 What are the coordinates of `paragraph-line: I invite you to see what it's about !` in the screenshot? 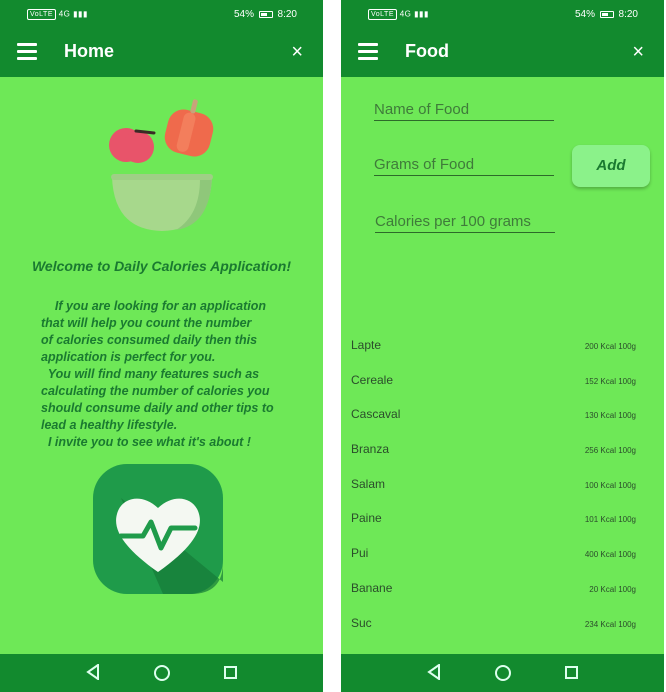 It's located at (146, 442).